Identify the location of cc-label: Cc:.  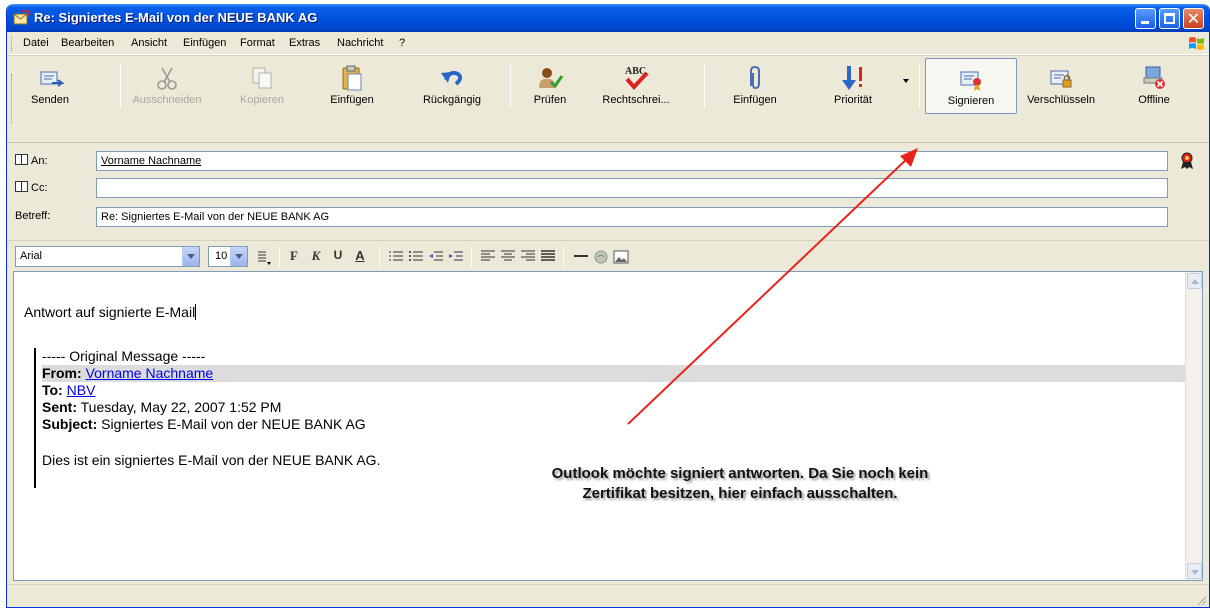
(39, 188).